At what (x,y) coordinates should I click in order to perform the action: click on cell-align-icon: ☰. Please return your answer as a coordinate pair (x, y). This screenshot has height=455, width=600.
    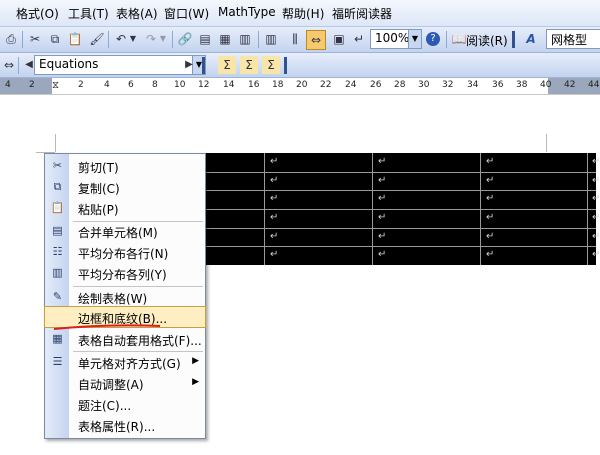
    Looking at the image, I should click on (57, 361).